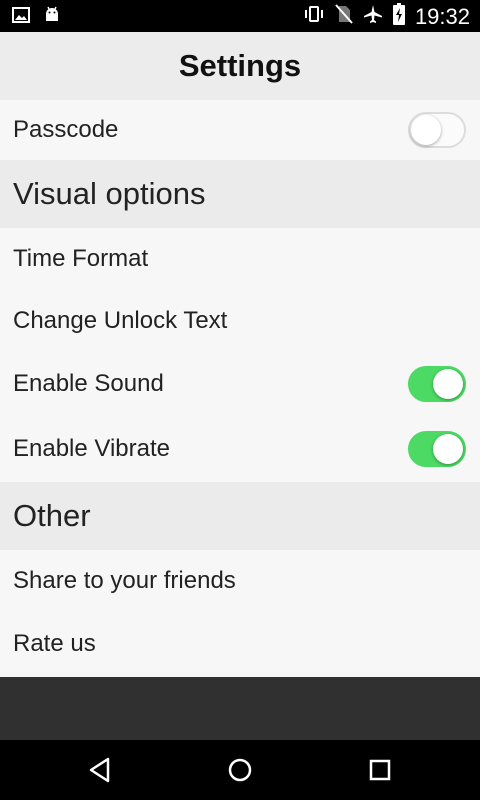 This screenshot has height=800, width=480. I want to click on android-icon, so click(52, 17).